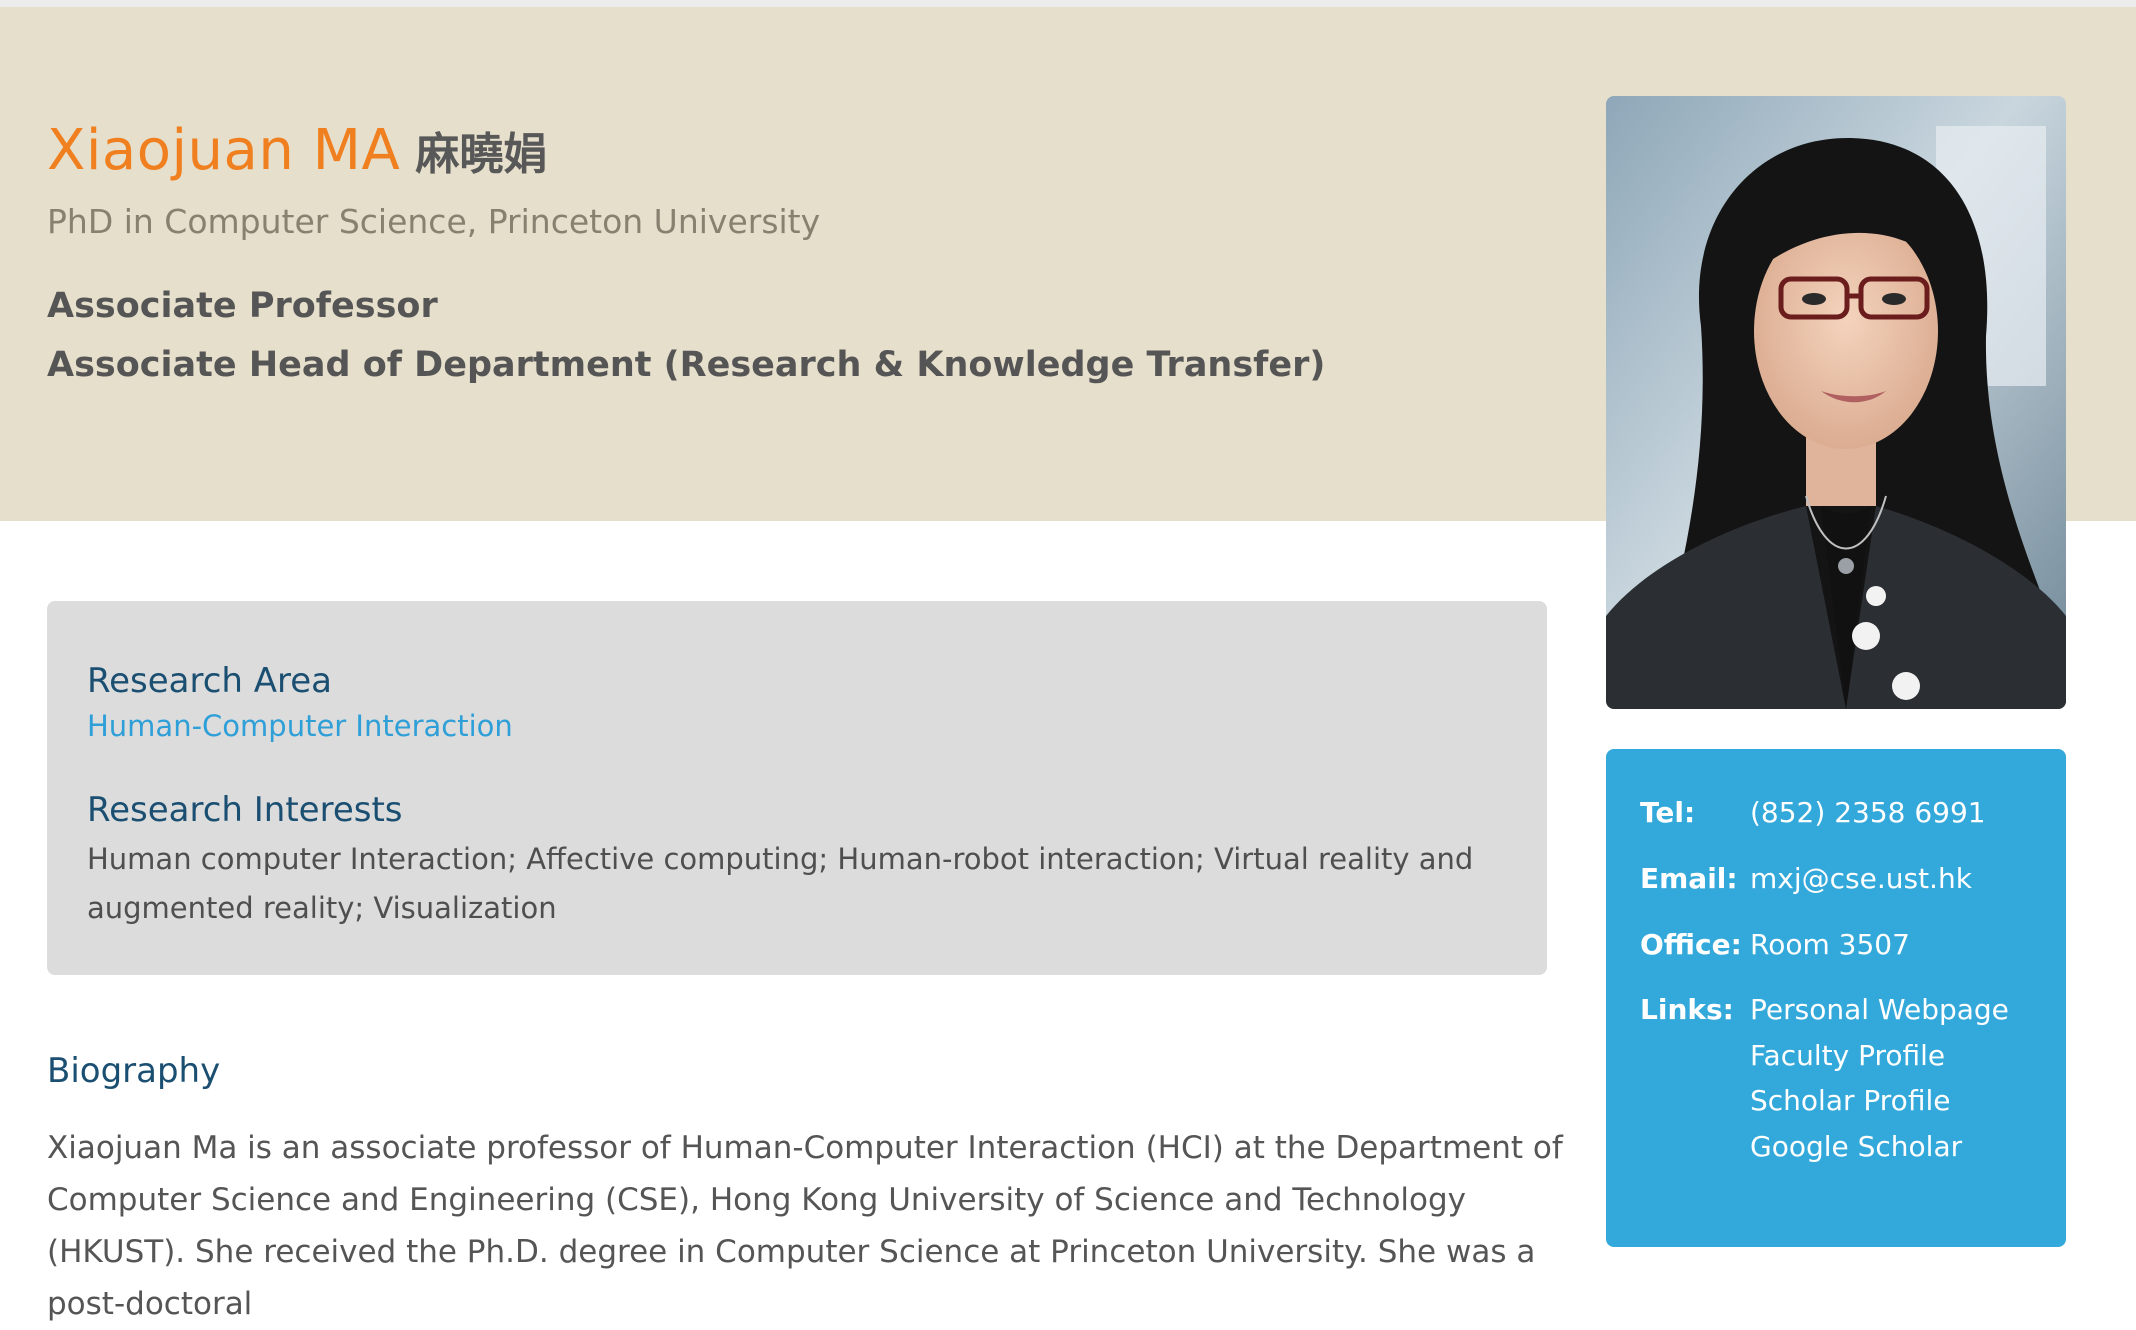 This screenshot has width=2136, height=1330. I want to click on email-label: Email:, so click(1689, 878).